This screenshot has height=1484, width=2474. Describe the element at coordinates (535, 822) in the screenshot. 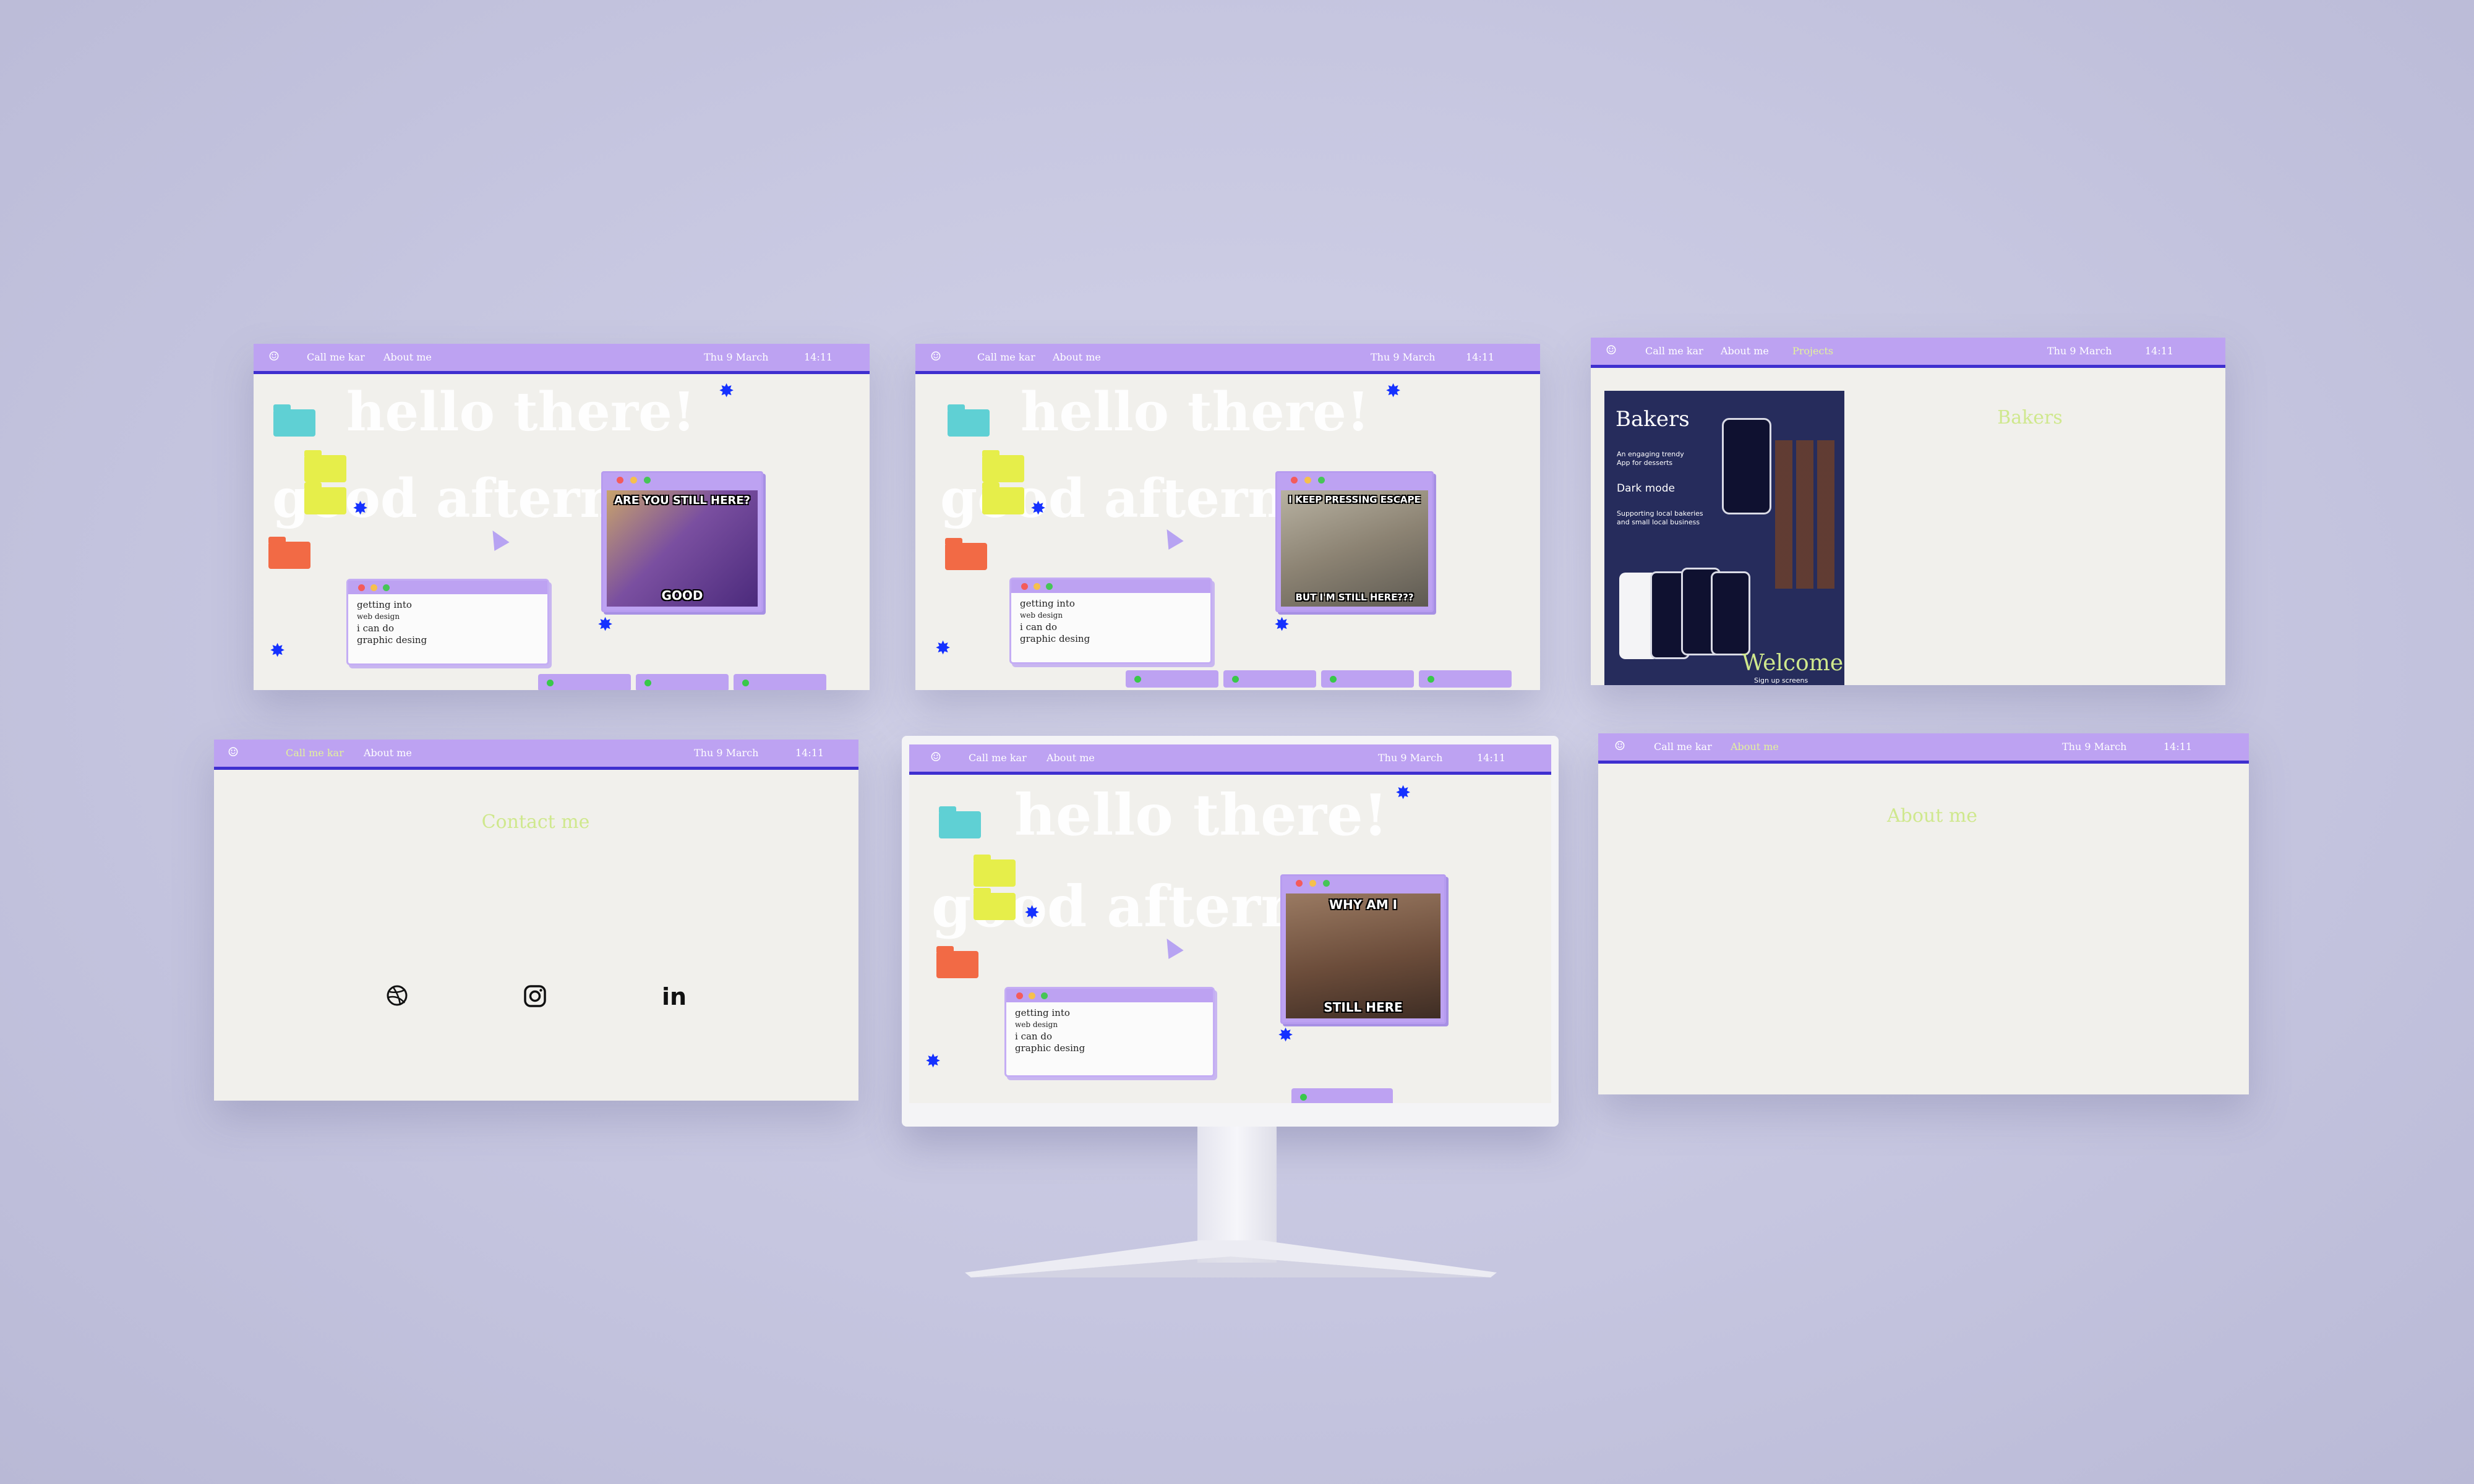

I see `contact-heading: Contact me` at that location.